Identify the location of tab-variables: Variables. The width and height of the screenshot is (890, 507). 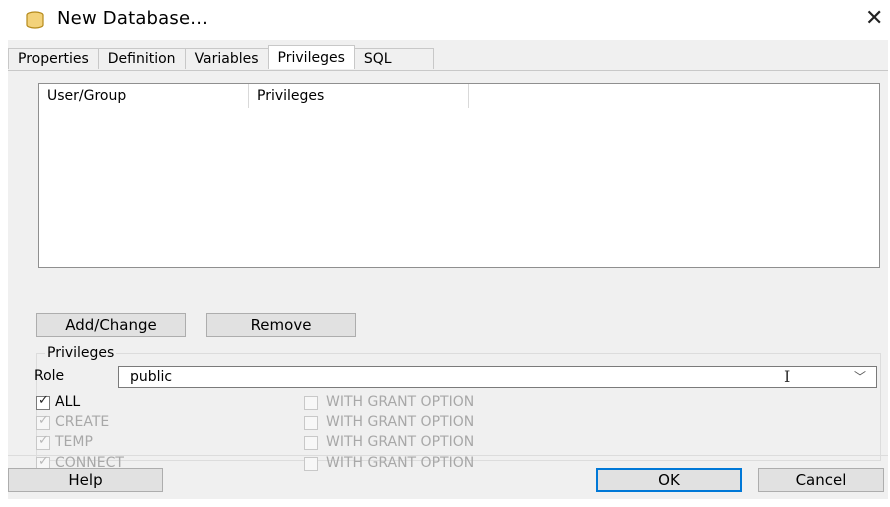
(226, 58).